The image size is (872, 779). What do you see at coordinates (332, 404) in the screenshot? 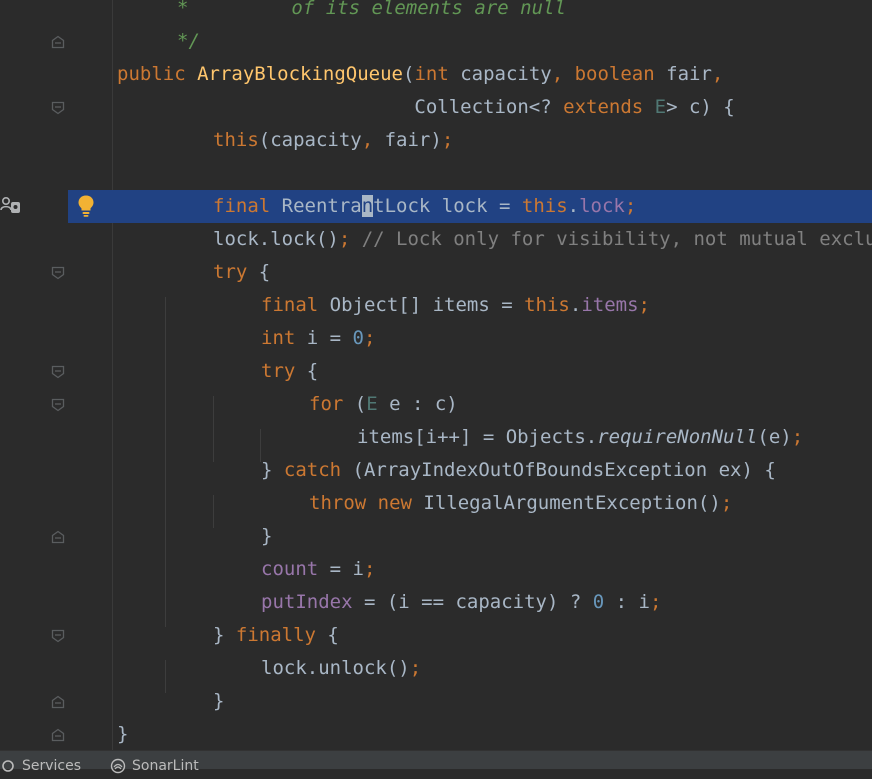
I see `code-token: for` at bounding box center [332, 404].